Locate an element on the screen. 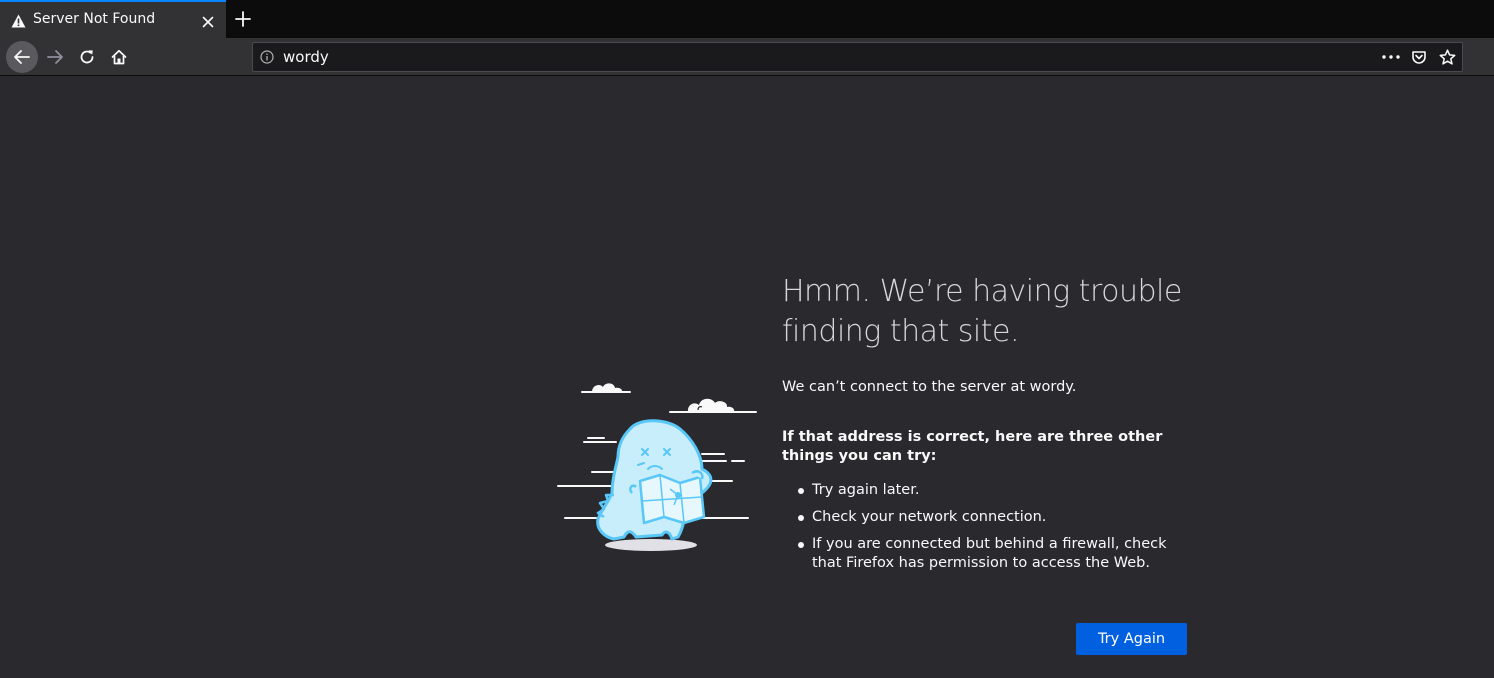 The image size is (1494, 678). url-input: wordy is located at coordinates (306, 57).